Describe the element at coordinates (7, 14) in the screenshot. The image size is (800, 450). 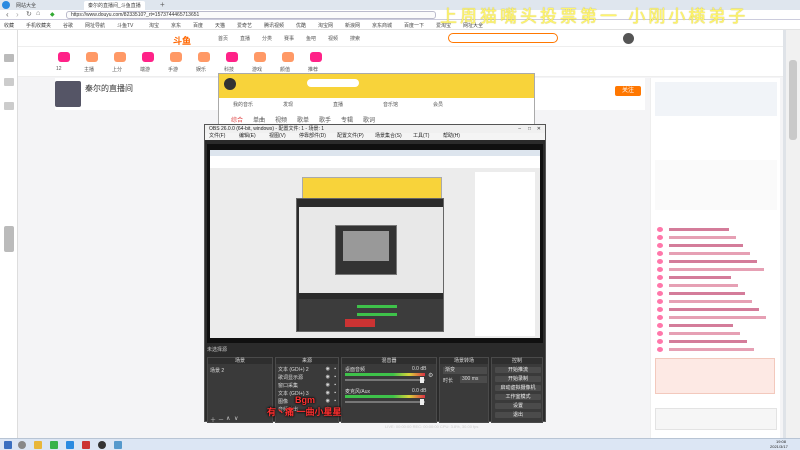
I see `back-icon: ‹` at that location.